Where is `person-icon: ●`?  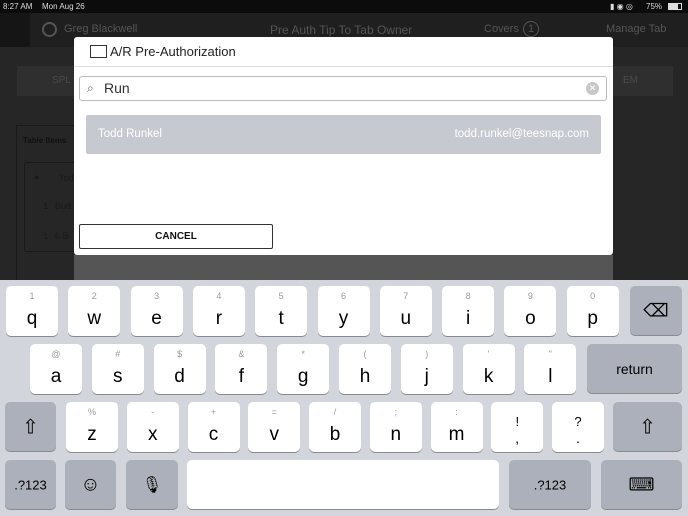
person-icon: ● is located at coordinates (37, 177).